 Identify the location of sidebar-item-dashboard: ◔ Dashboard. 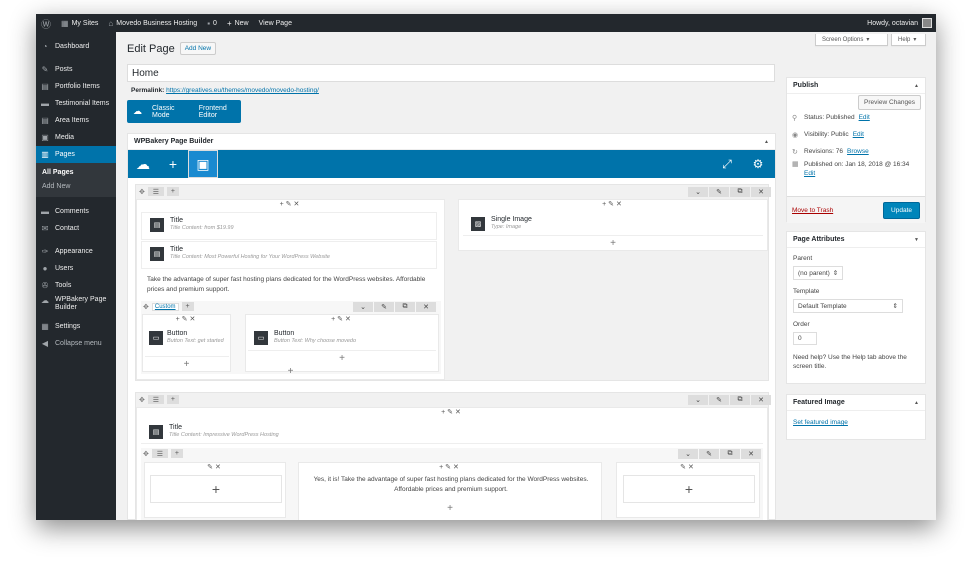
(76, 46).